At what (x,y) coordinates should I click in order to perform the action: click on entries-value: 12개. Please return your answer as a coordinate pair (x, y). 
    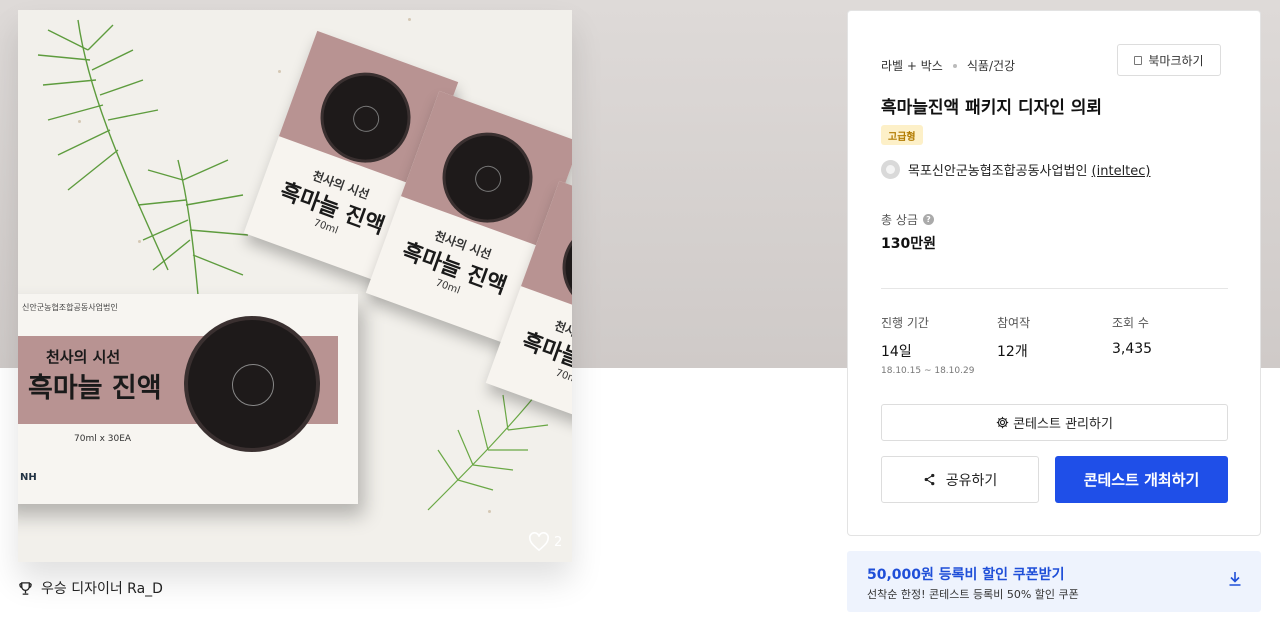
    Looking at the image, I should click on (1012, 352).